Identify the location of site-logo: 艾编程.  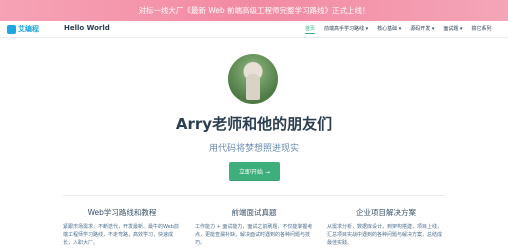
(23, 29).